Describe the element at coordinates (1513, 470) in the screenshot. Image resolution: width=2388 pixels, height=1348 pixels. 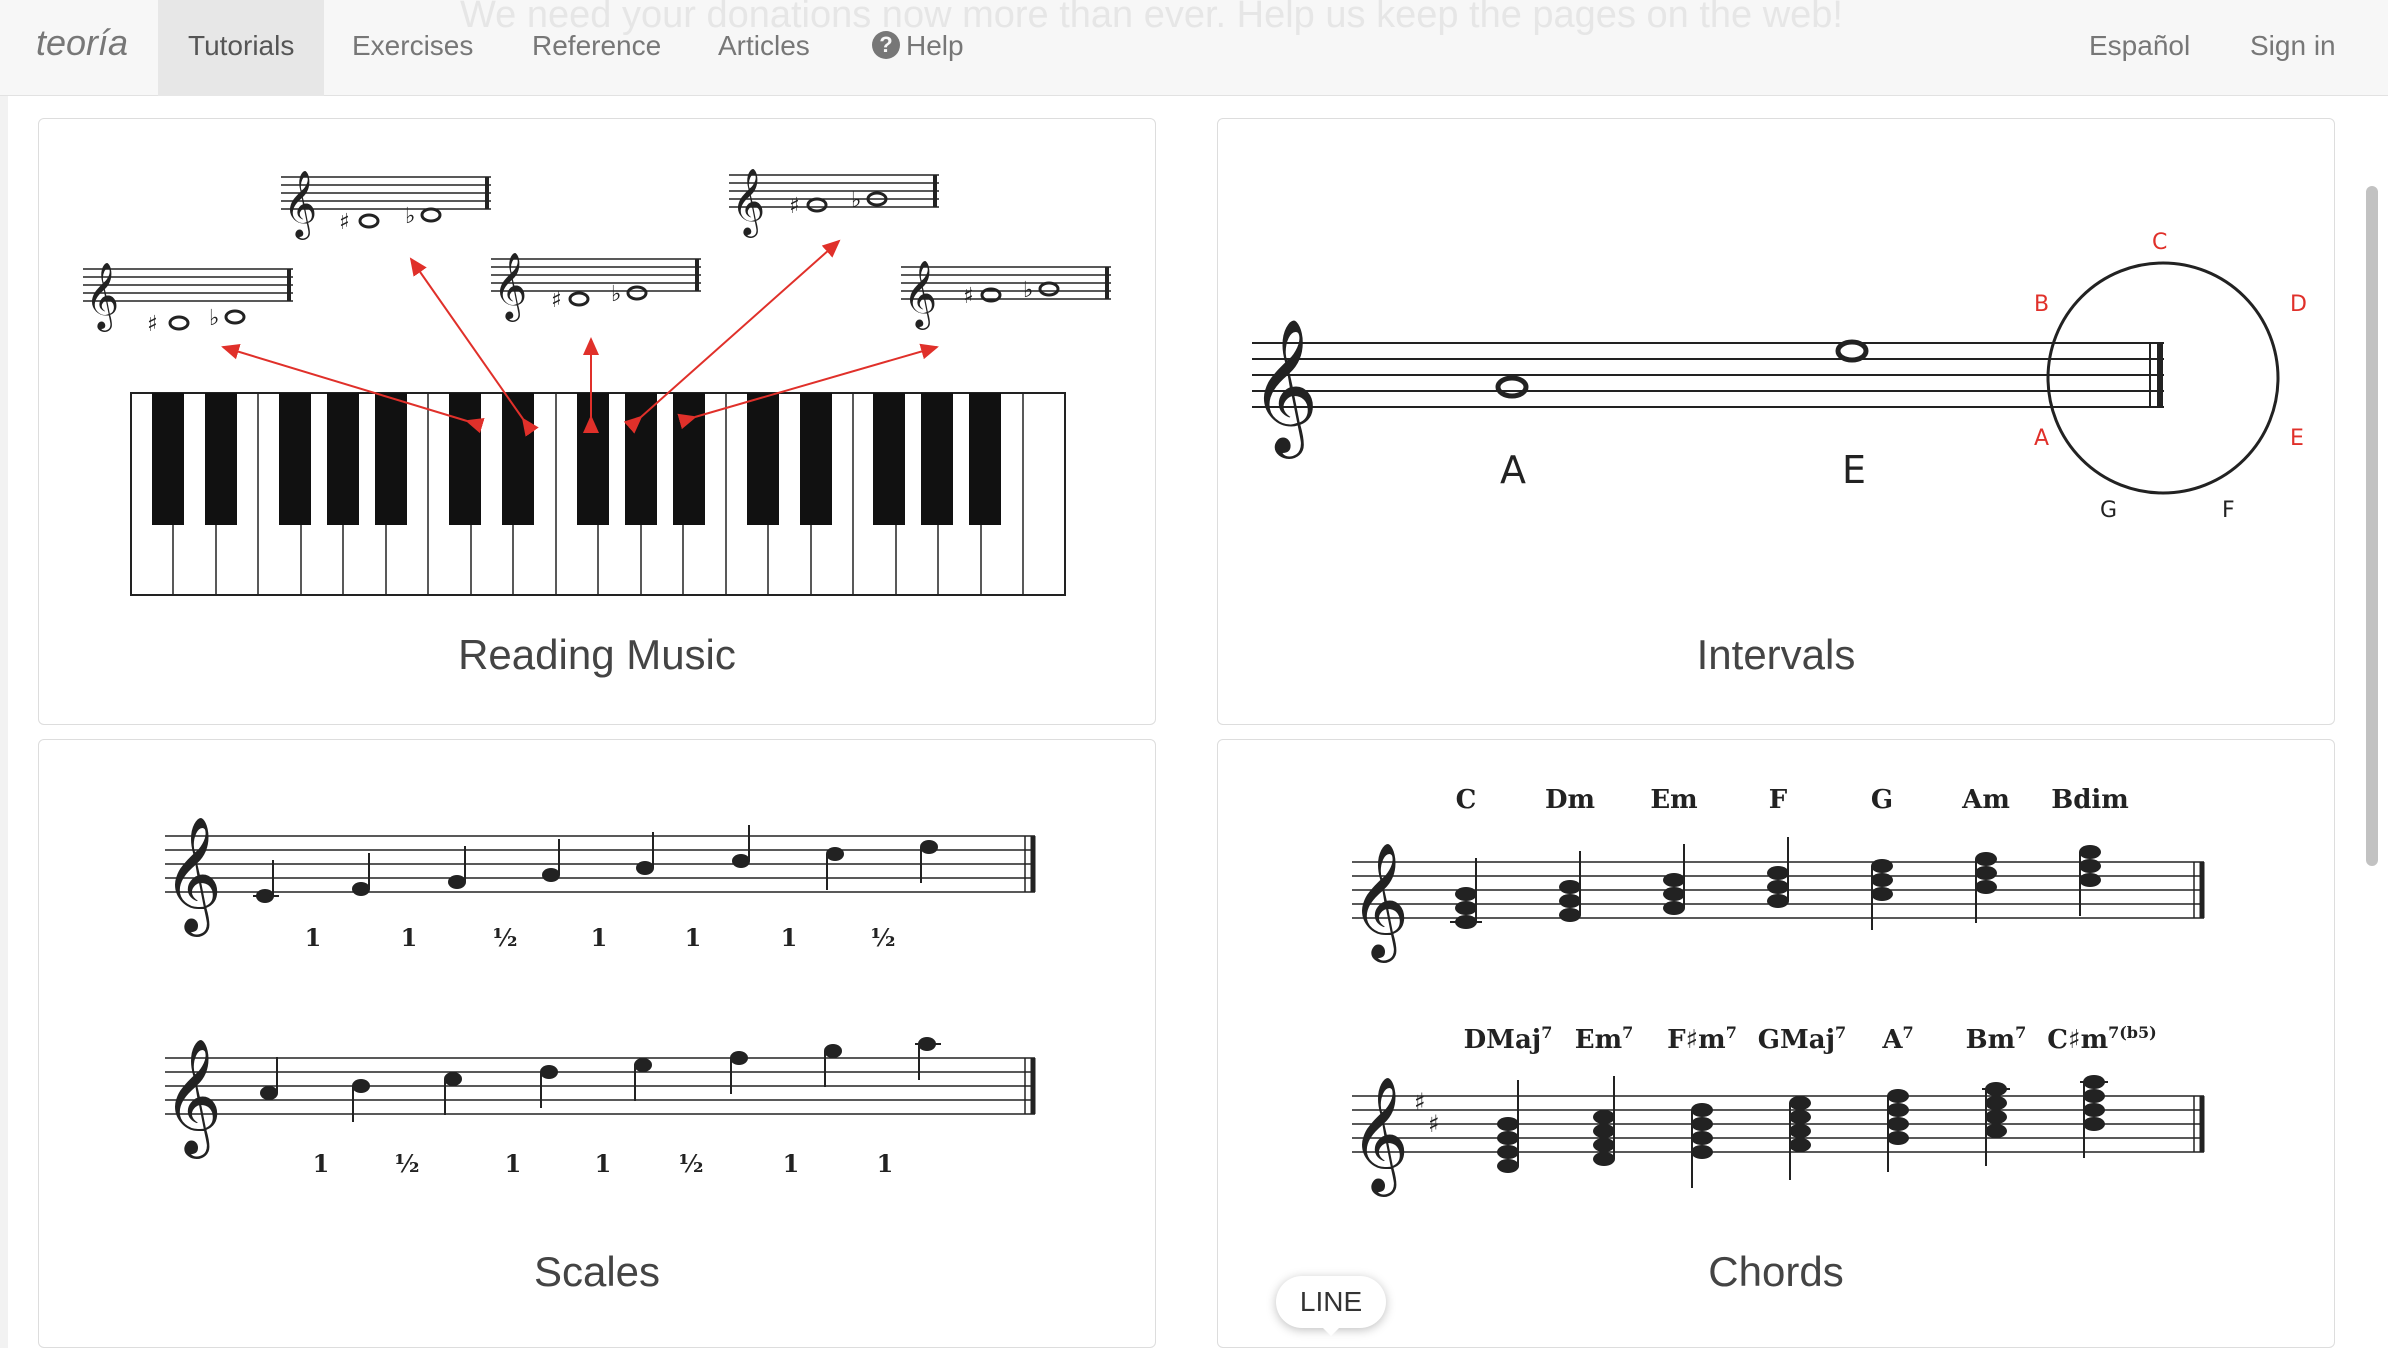
I see `interval-note-a: A` at that location.